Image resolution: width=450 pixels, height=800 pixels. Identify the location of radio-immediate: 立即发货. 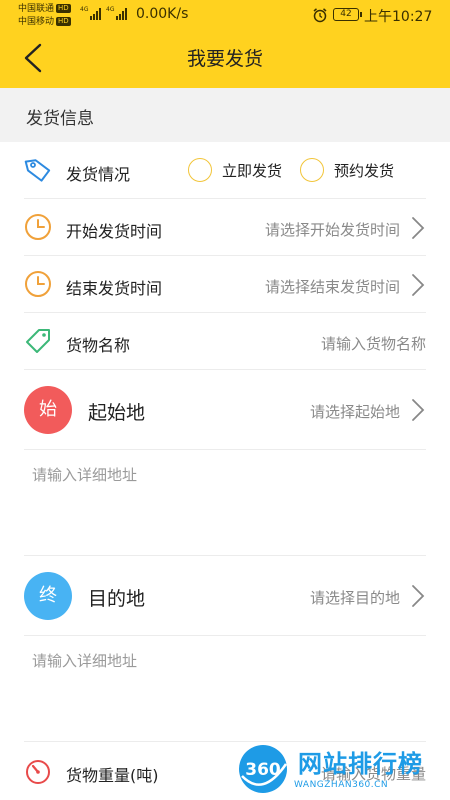
(235, 170).